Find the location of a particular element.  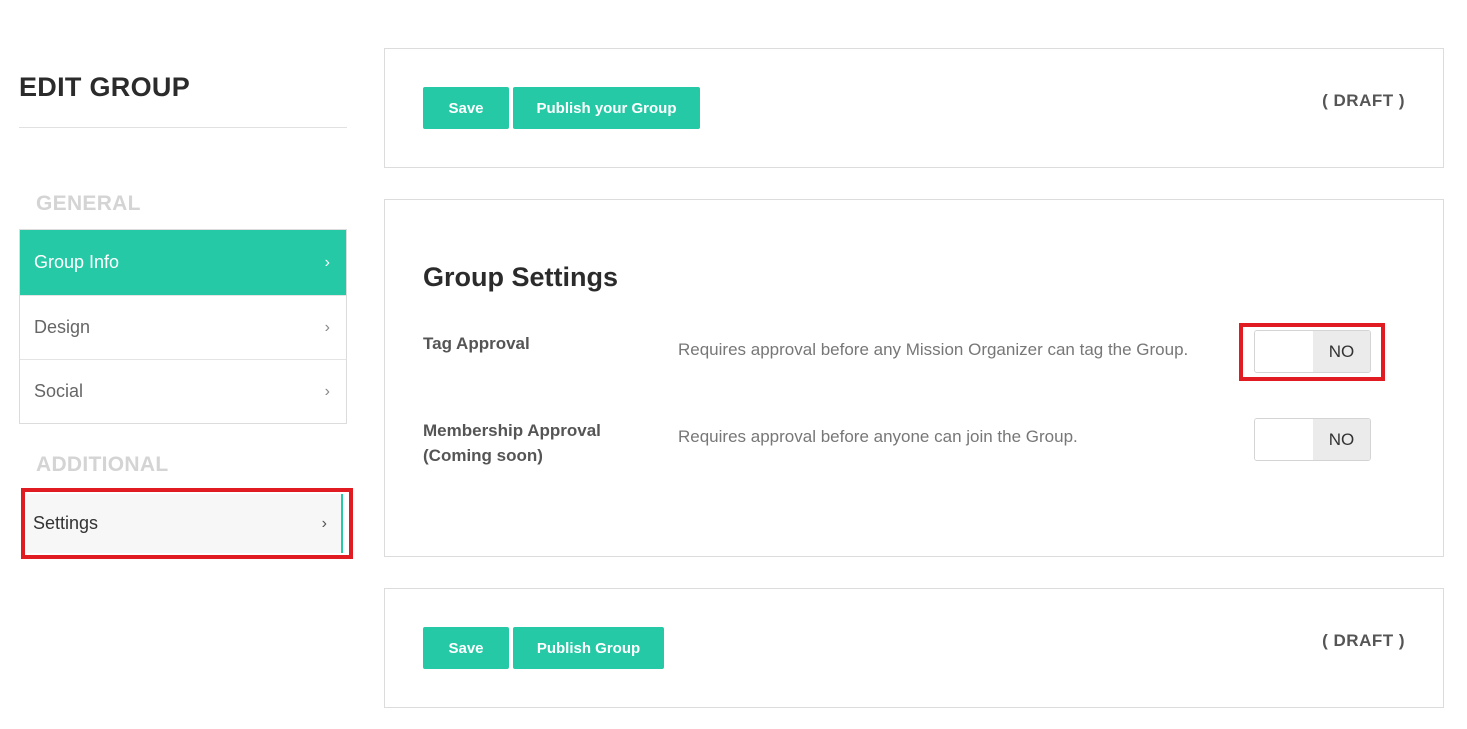

membership-approval-toggle: NO is located at coordinates (1312, 439).